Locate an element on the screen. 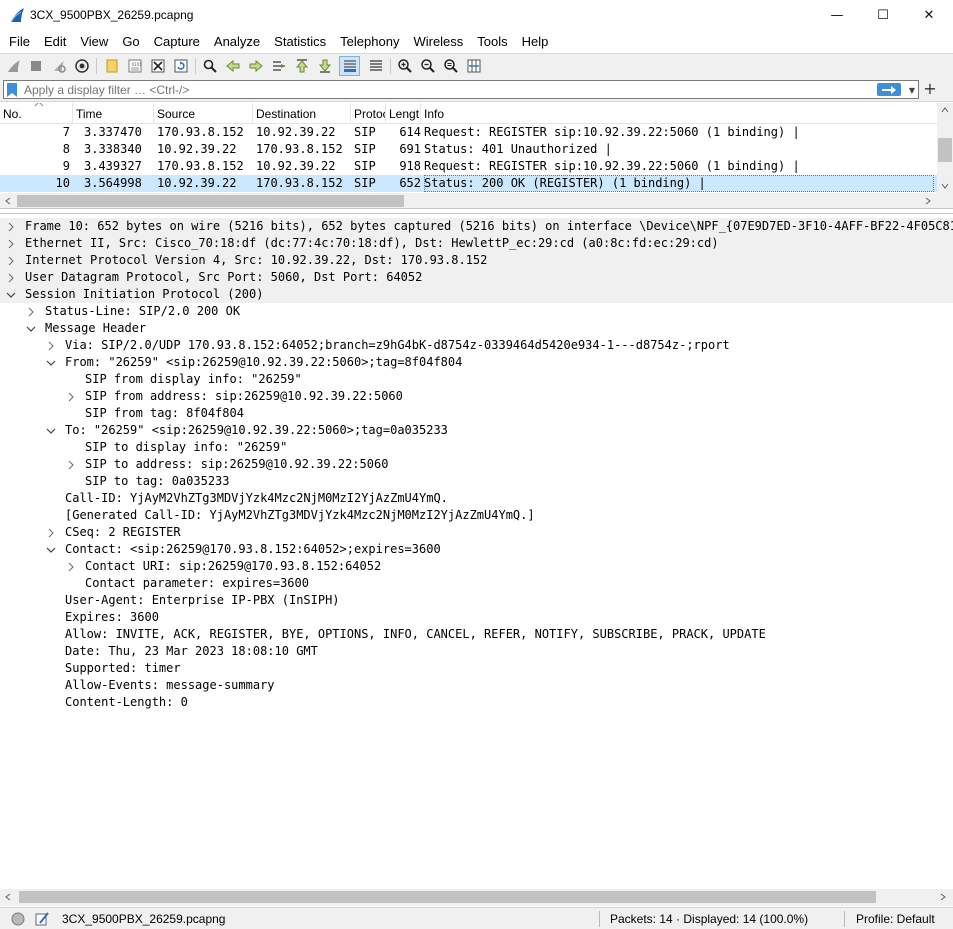 The width and height of the screenshot is (953, 929). tree-row: Supported: timer is located at coordinates (476, 668).